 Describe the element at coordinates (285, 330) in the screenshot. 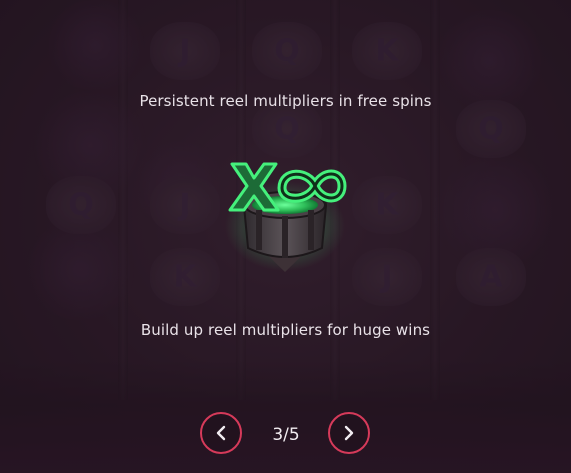

I see `feature-description: Build up reel multipliers for huge wins` at that location.